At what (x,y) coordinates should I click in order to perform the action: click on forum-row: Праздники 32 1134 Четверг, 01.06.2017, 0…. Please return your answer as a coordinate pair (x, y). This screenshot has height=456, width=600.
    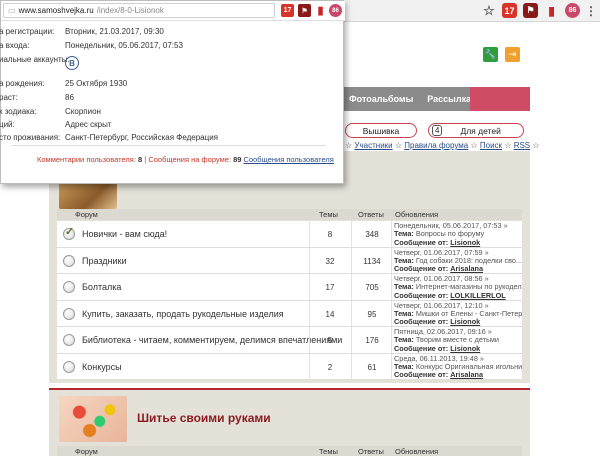
    Looking at the image, I should click on (289, 260).